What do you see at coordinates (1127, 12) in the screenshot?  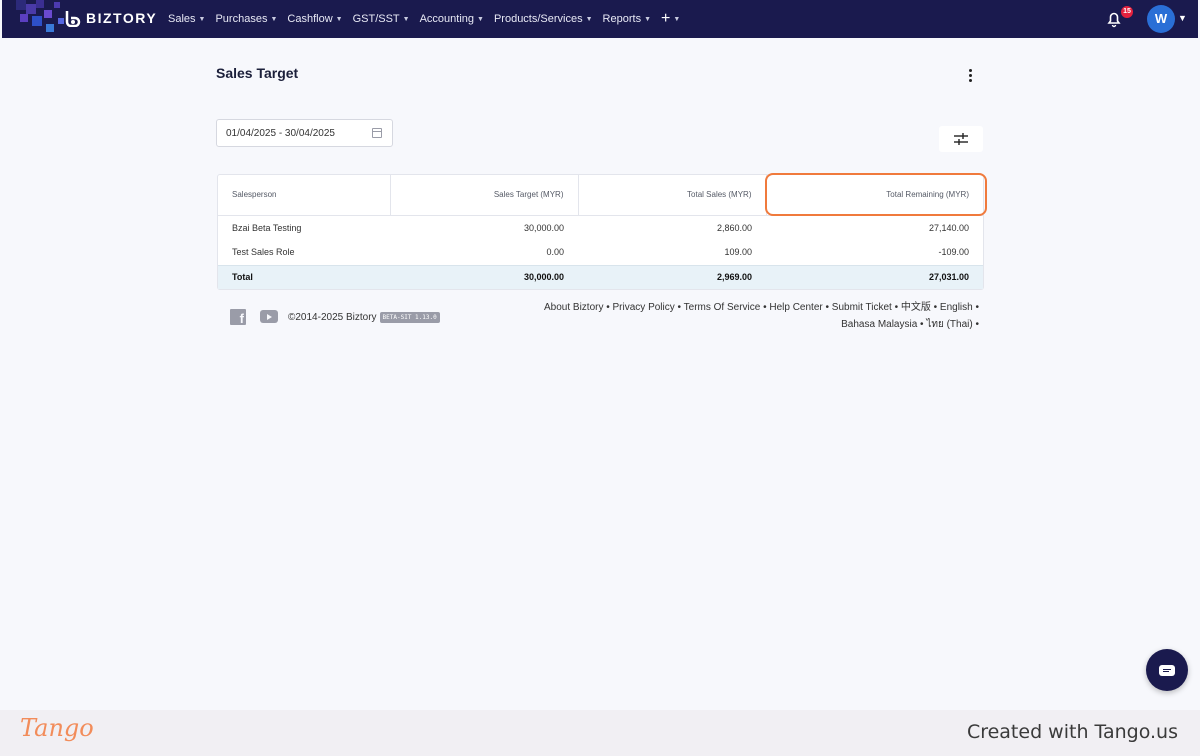 I see `notification-badge: 15` at bounding box center [1127, 12].